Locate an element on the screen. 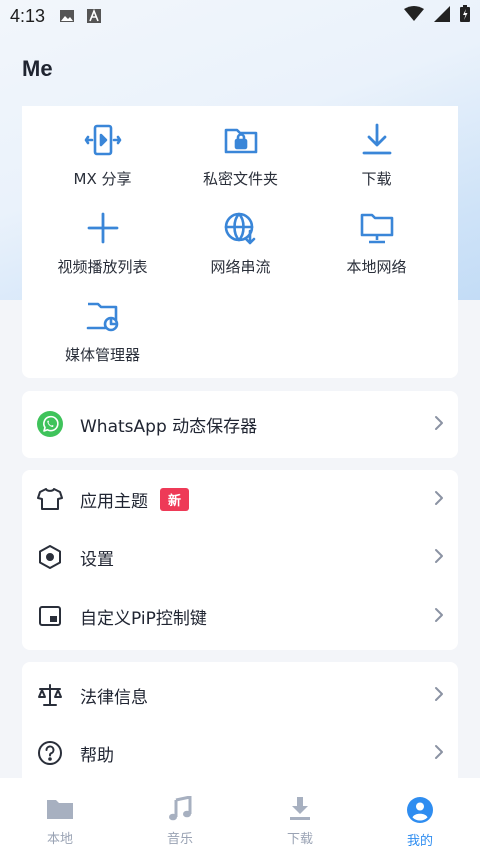 The width and height of the screenshot is (480, 853). mx-share-icon is located at coordinates (103, 140).